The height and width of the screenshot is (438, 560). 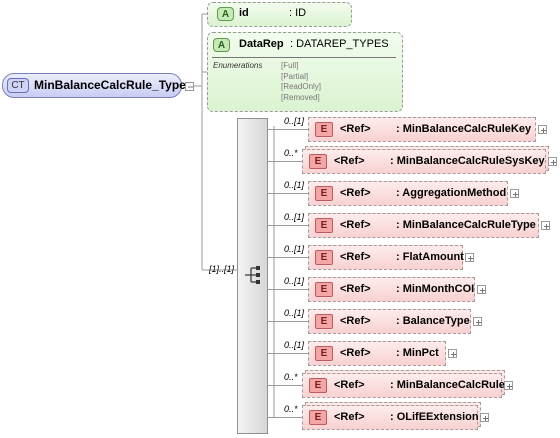 I want to click on element-name: : FlatAmount, so click(x=430, y=257).